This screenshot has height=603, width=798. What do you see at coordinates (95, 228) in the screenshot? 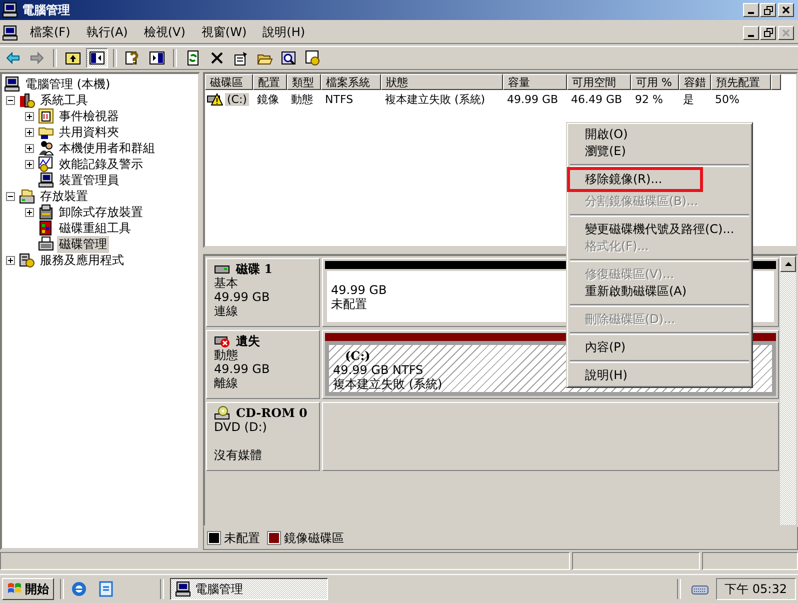
I see `tree-item: 磁碟重組工具` at bounding box center [95, 228].